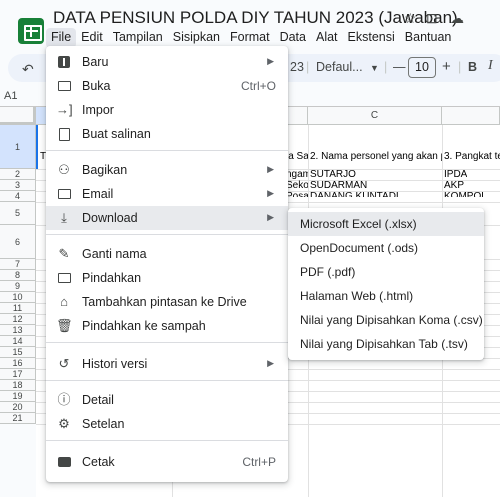 This screenshot has height=497, width=500. Describe the element at coordinates (18, 213) in the screenshot. I see `row-header: 5` at that location.